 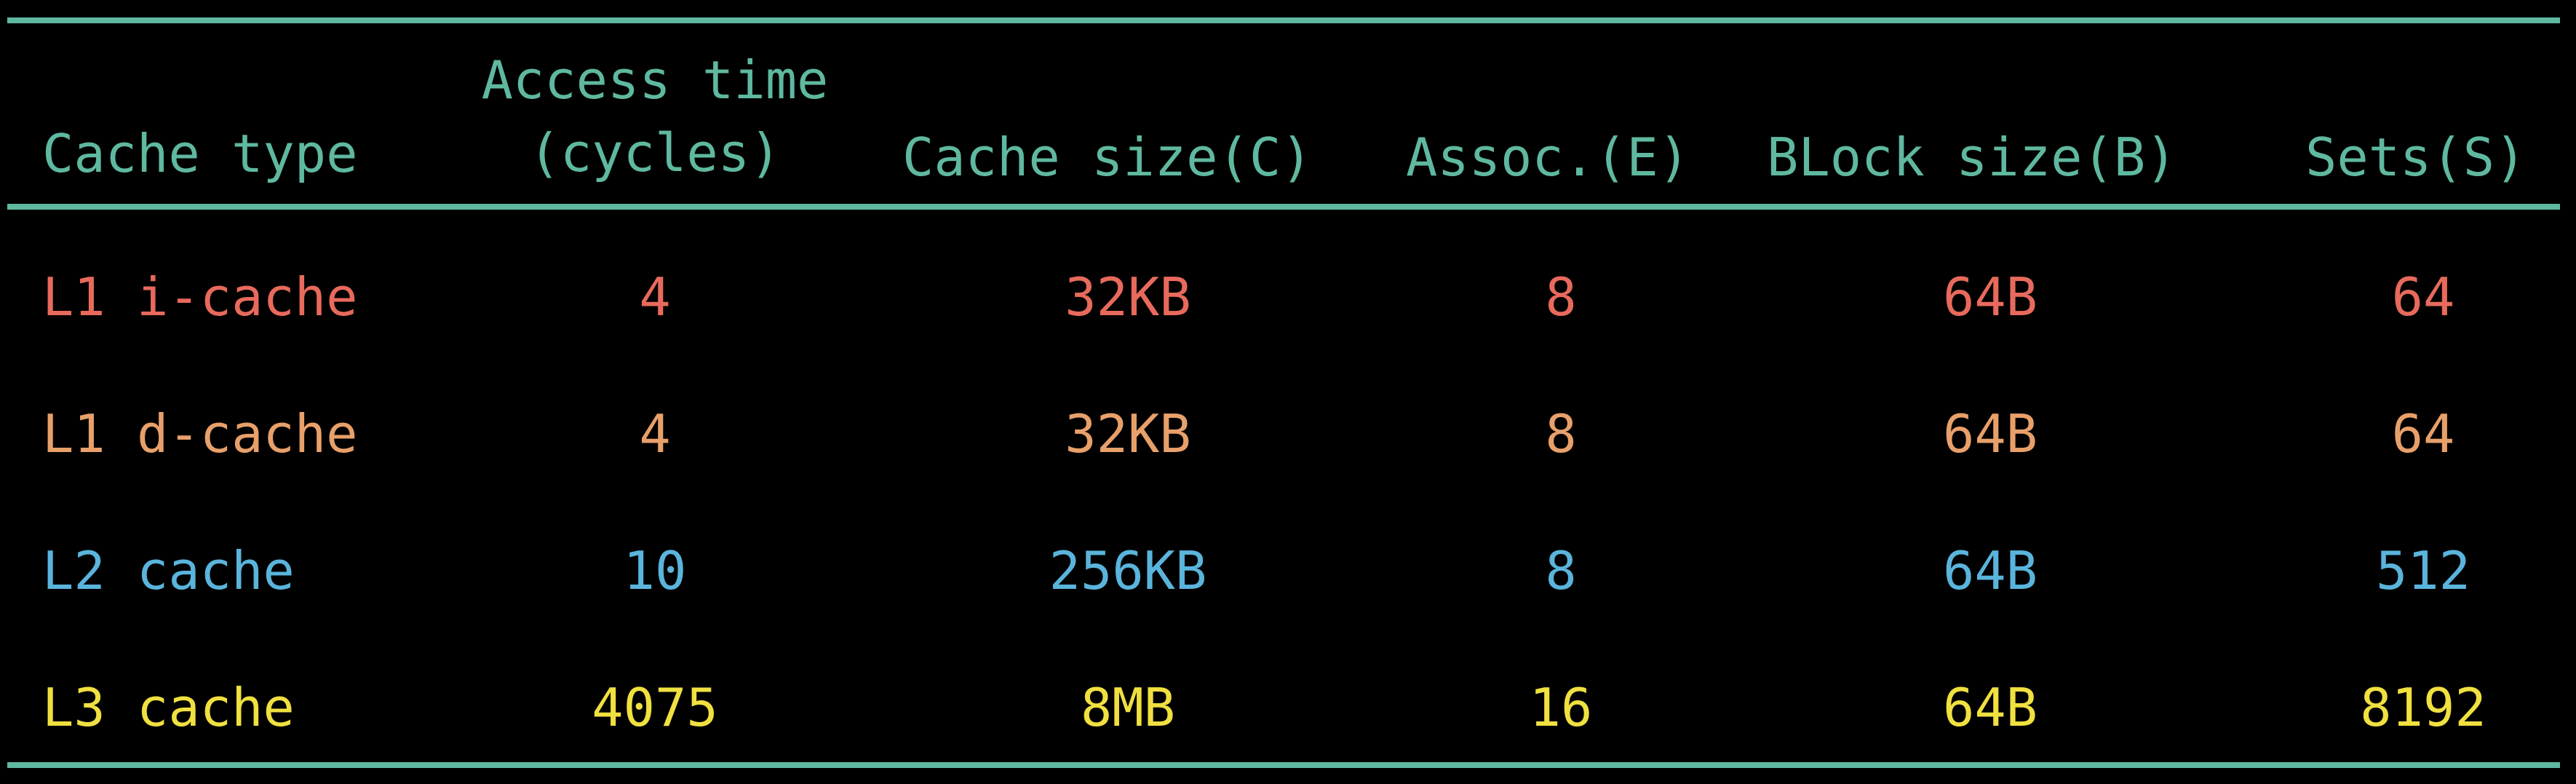 What do you see at coordinates (168, 570) in the screenshot?
I see `cell-cache-type: L2 cache` at bounding box center [168, 570].